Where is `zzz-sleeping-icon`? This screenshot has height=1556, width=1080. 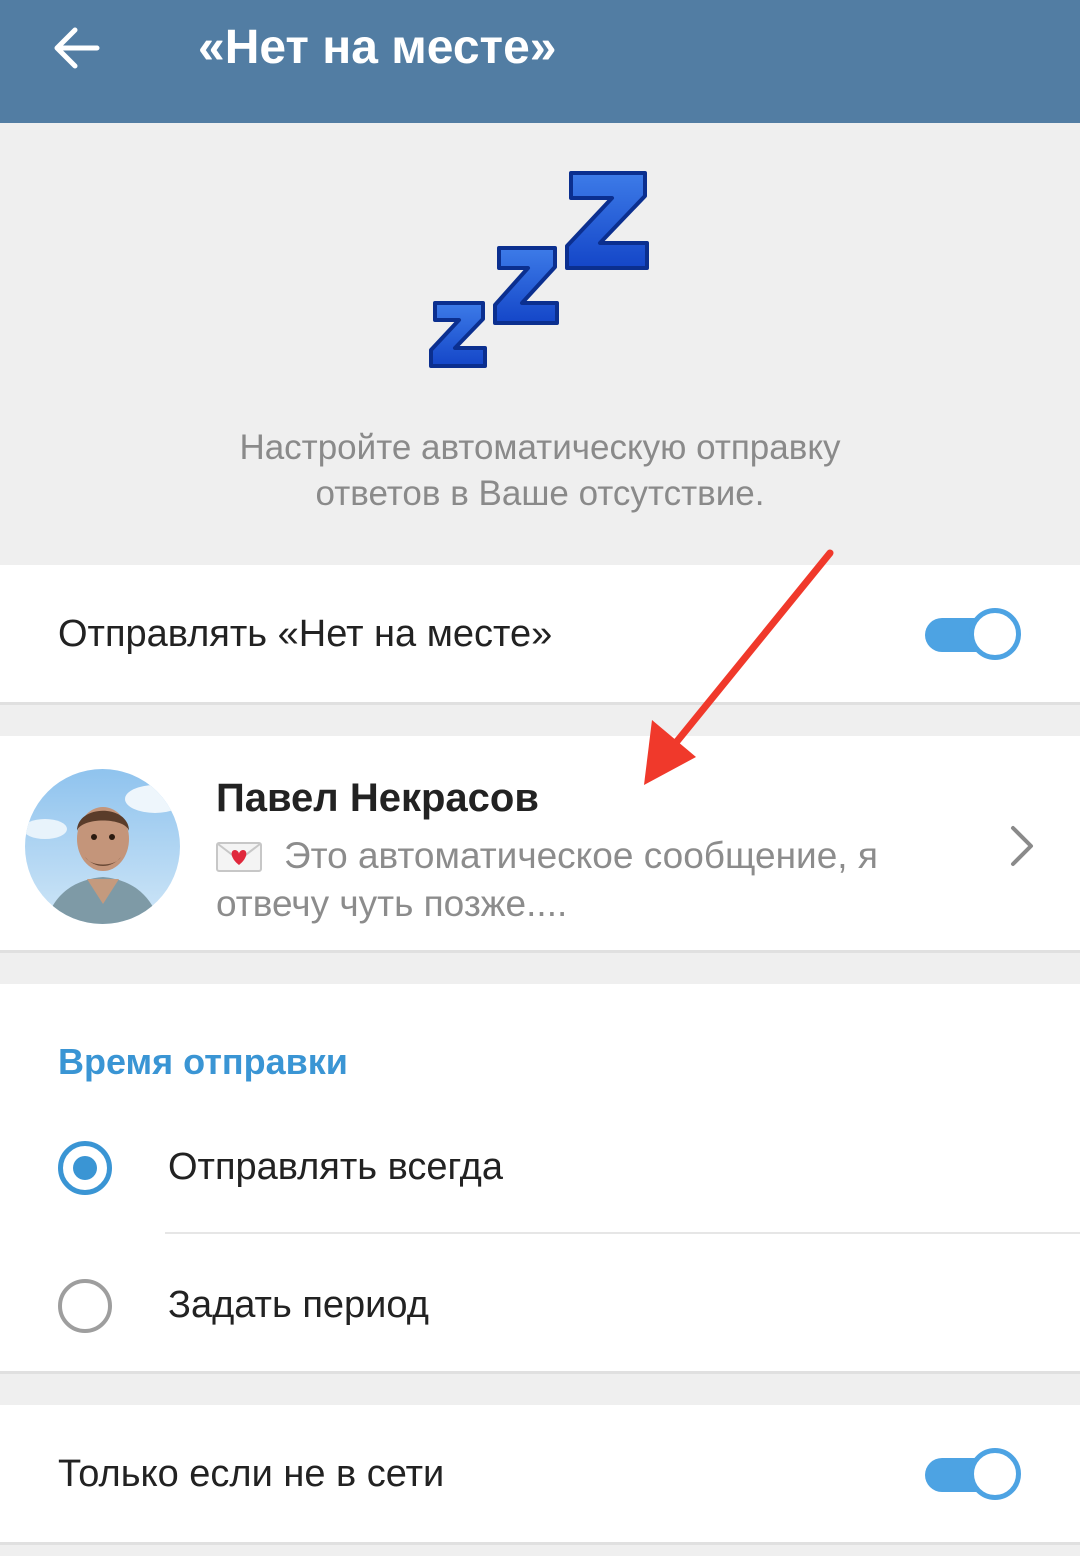
zzz-sleeping-icon is located at coordinates (539, 269).